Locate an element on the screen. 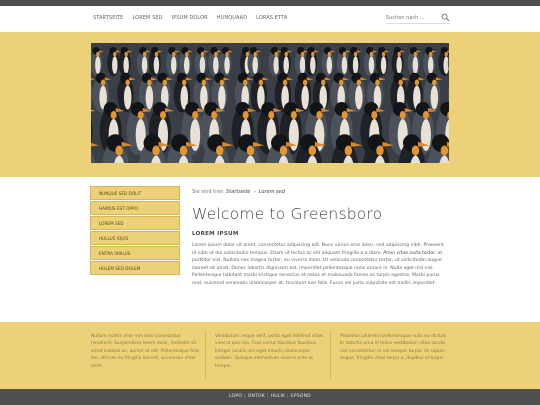 This screenshot has width=540, height=405. bottom-link-lopo: Lopo is located at coordinates (235, 396).